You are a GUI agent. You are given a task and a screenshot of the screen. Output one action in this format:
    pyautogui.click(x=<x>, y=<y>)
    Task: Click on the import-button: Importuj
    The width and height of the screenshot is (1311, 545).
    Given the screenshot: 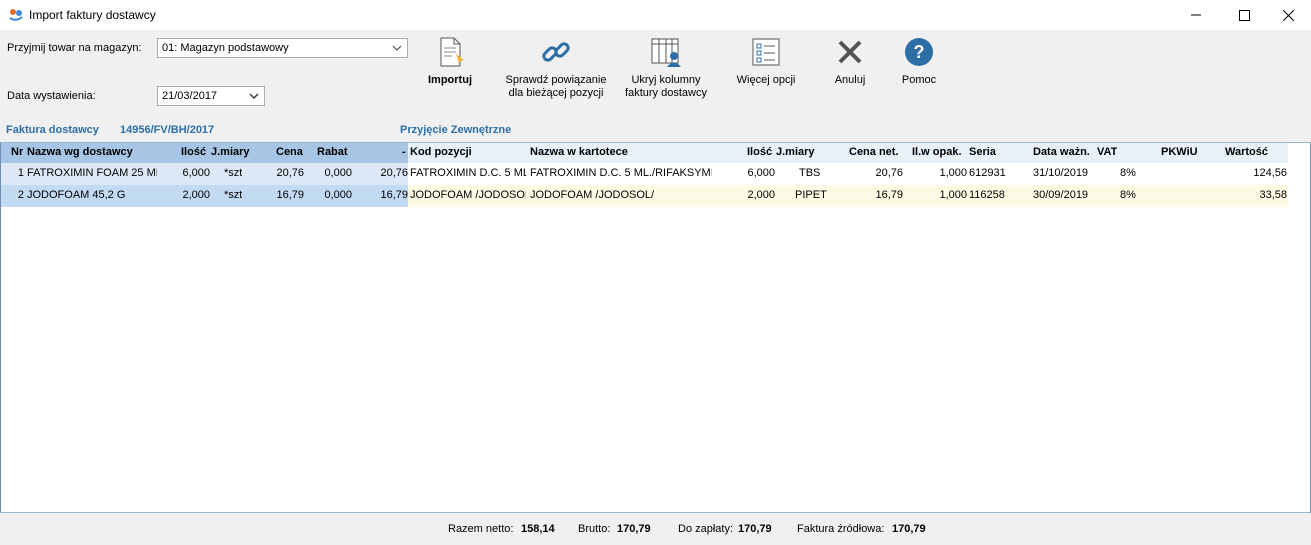 What is the action you would take?
    pyautogui.click(x=450, y=61)
    